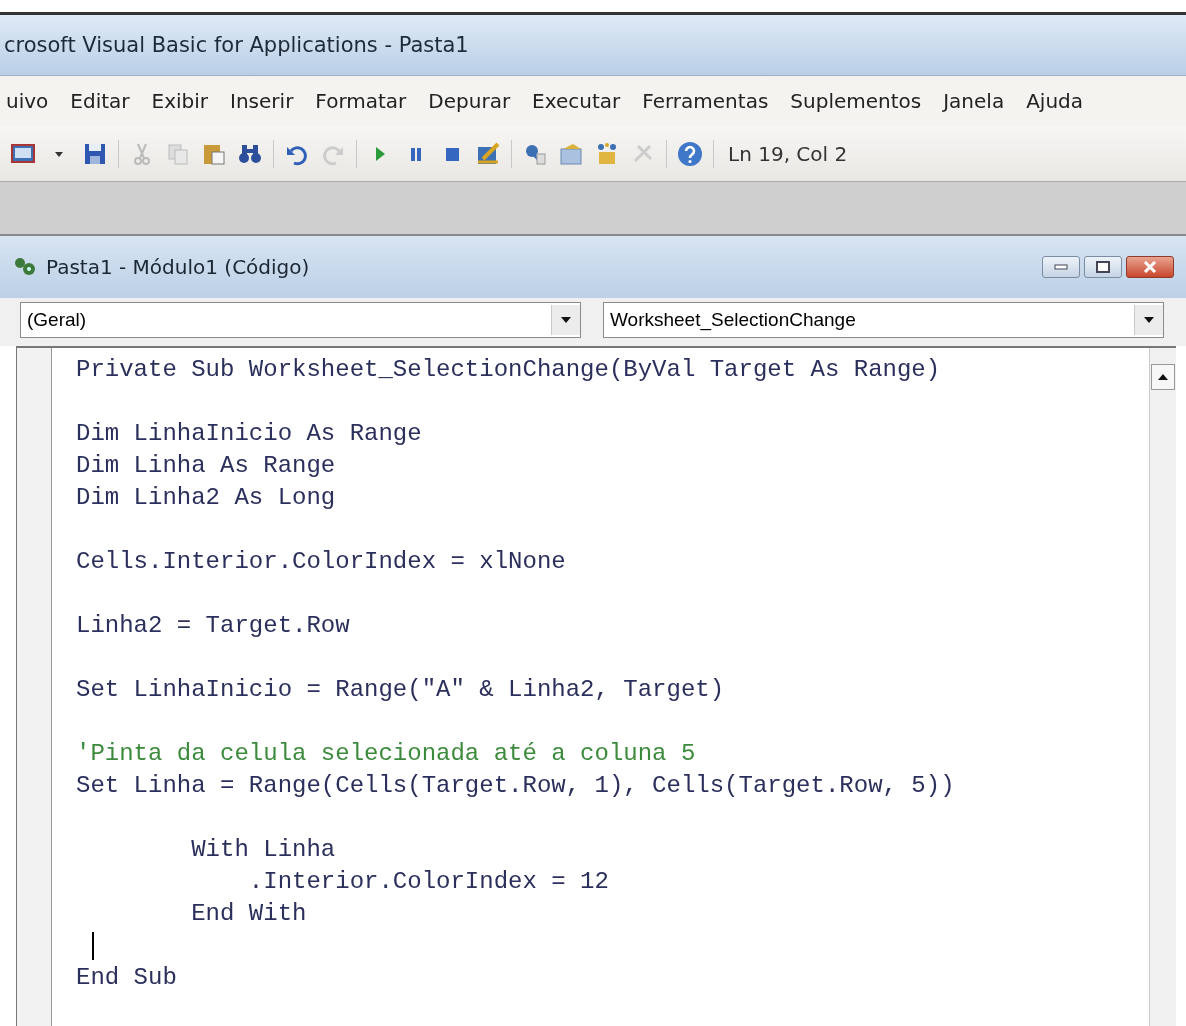 Image resolution: width=1186 pixels, height=1026 pixels. I want to click on menu-item: Janela, so click(975, 101).